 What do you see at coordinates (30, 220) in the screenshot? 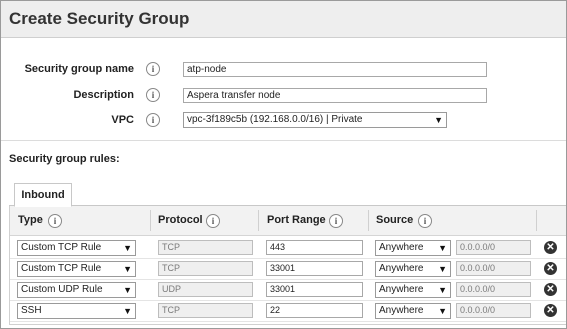
I see `column-header-type: Type` at bounding box center [30, 220].